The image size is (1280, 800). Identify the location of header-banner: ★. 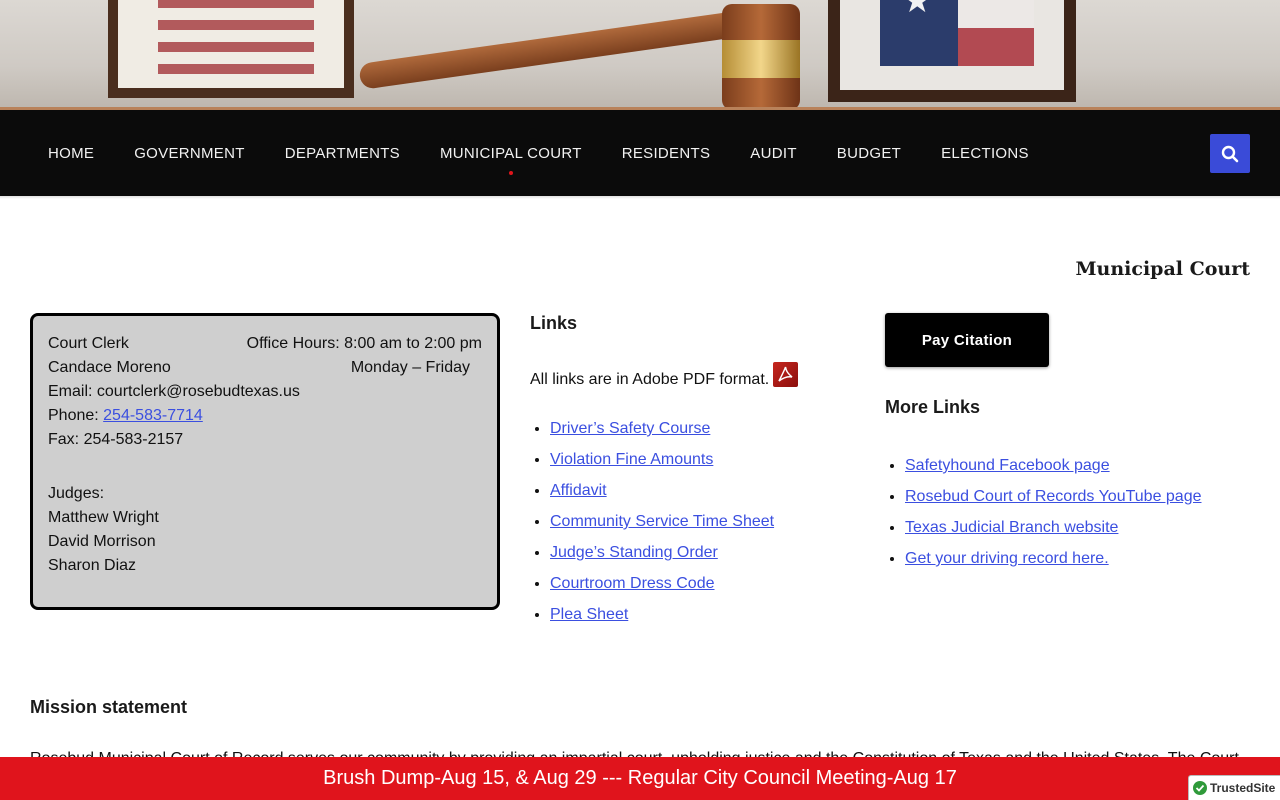
(640, 55).